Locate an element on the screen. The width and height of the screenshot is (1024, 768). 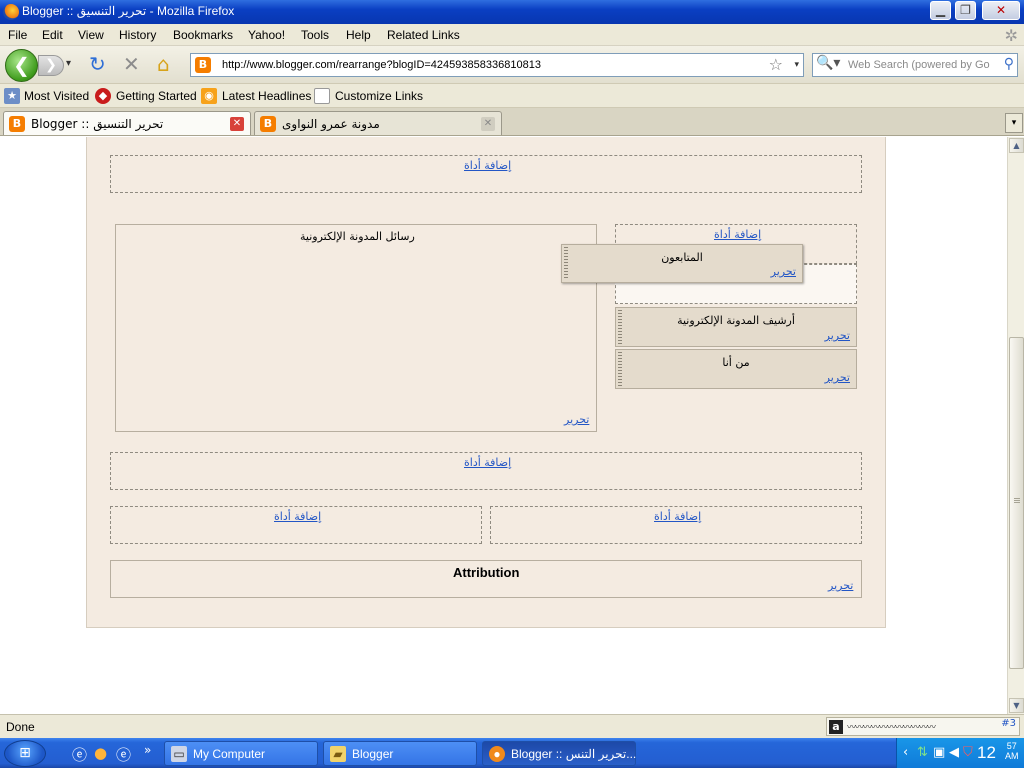
menu-history: History is located at coordinates (137, 35).